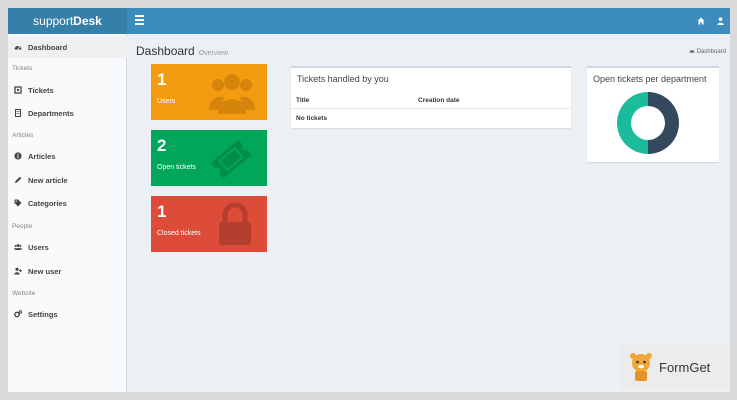  What do you see at coordinates (67, 156) in the screenshot?
I see `sidebar-item-articles: Articles` at bounding box center [67, 156].